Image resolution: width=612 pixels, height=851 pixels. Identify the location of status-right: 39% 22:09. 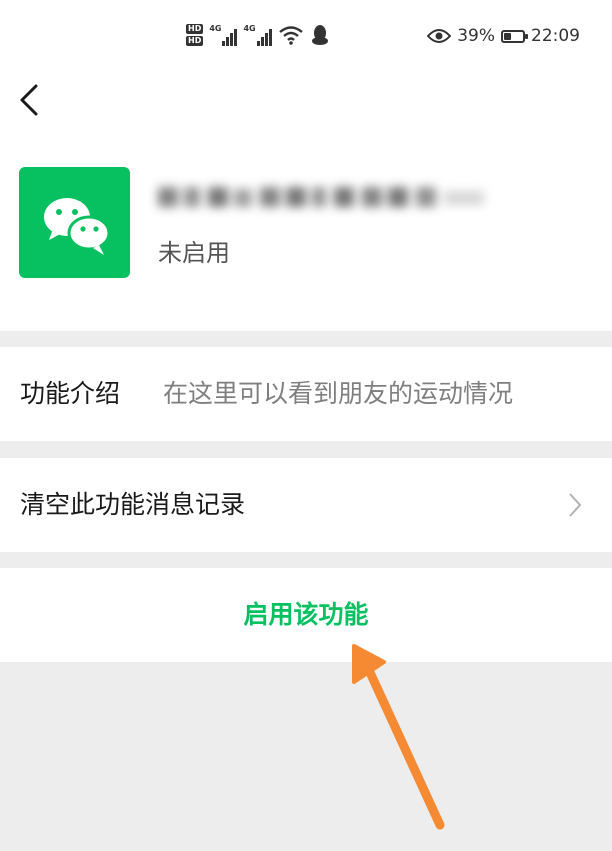
(503, 36).